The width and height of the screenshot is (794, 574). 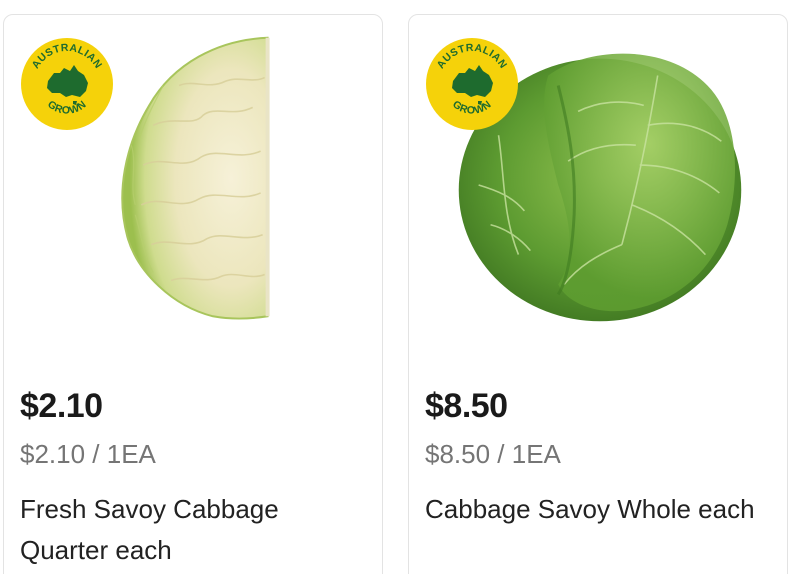 I want to click on unit-price: $8.50 / 1EA, so click(x=493, y=454).